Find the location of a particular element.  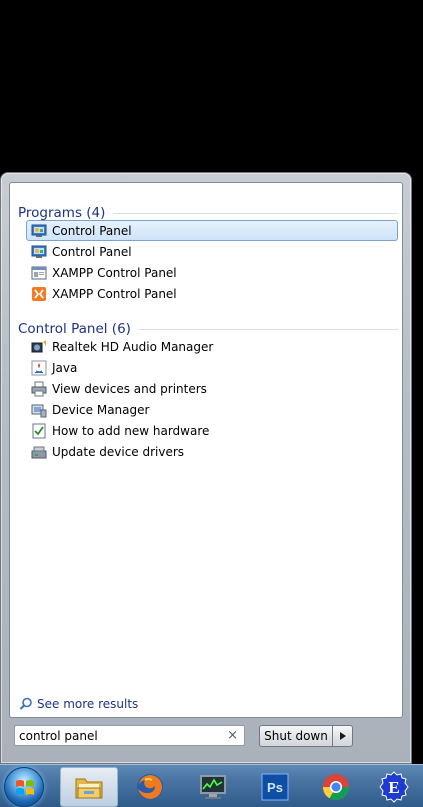

power-buttons: Shut down is located at coordinates (306, 736).